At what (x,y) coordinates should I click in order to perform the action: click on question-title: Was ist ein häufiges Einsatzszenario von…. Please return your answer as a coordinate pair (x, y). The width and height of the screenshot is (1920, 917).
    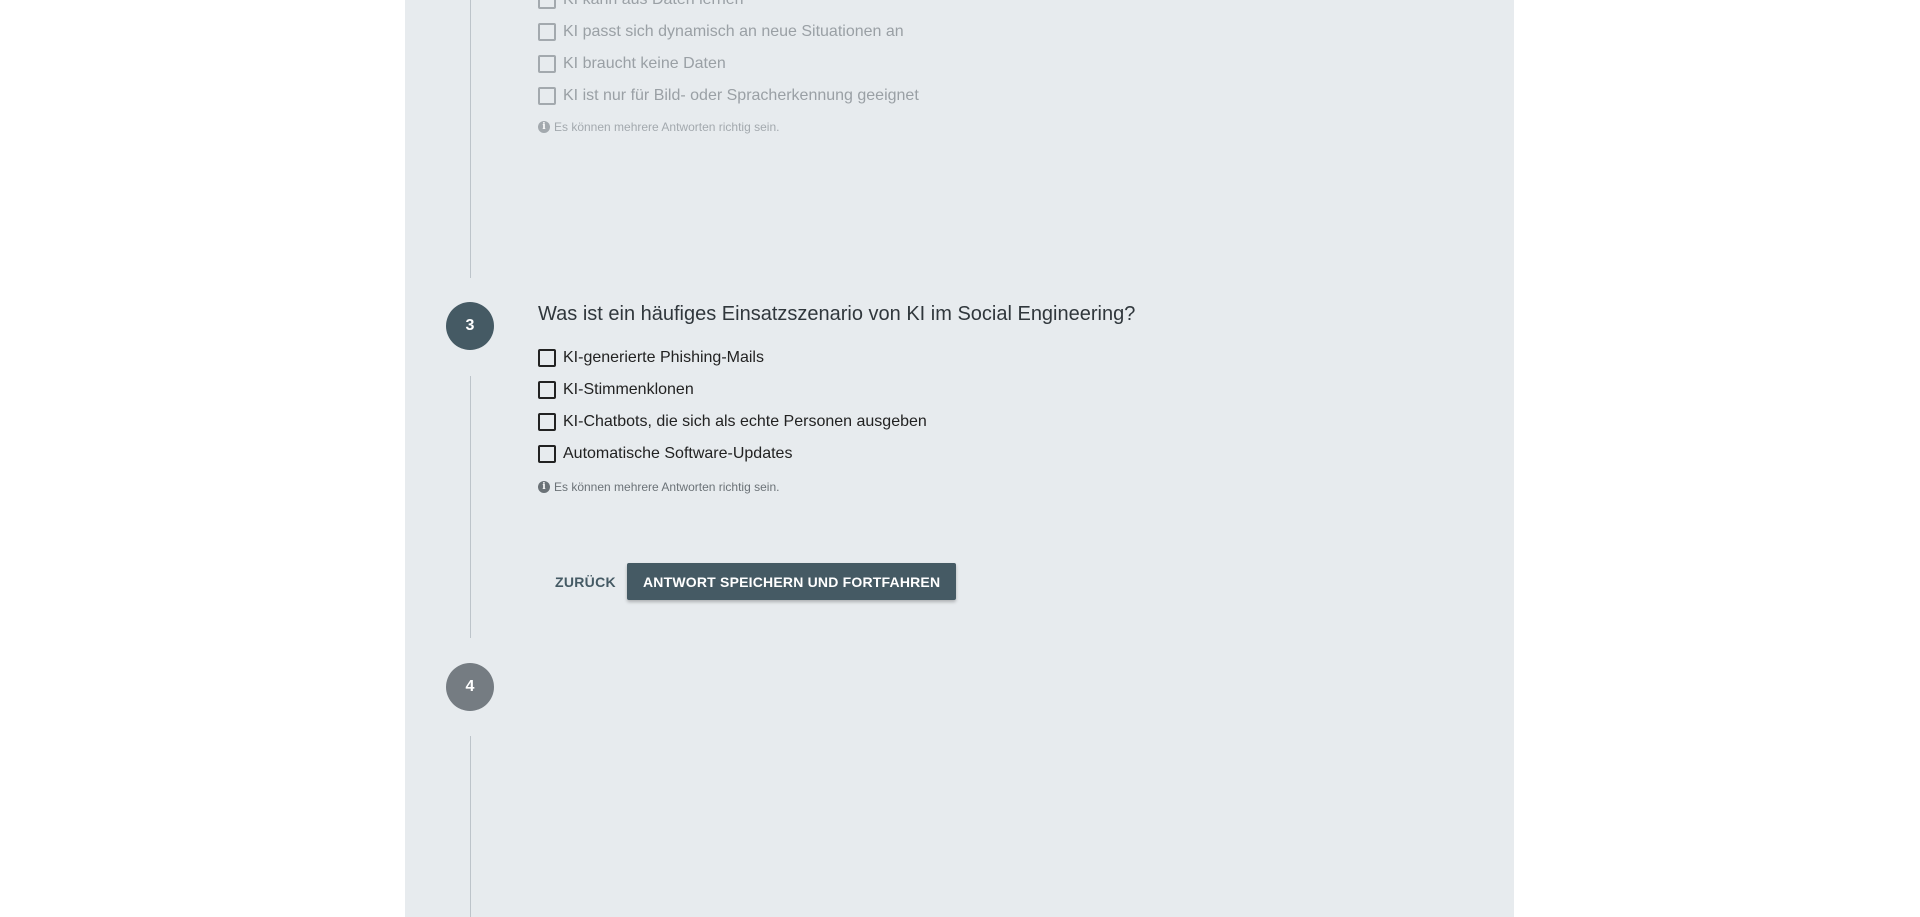
    Looking at the image, I should click on (837, 314).